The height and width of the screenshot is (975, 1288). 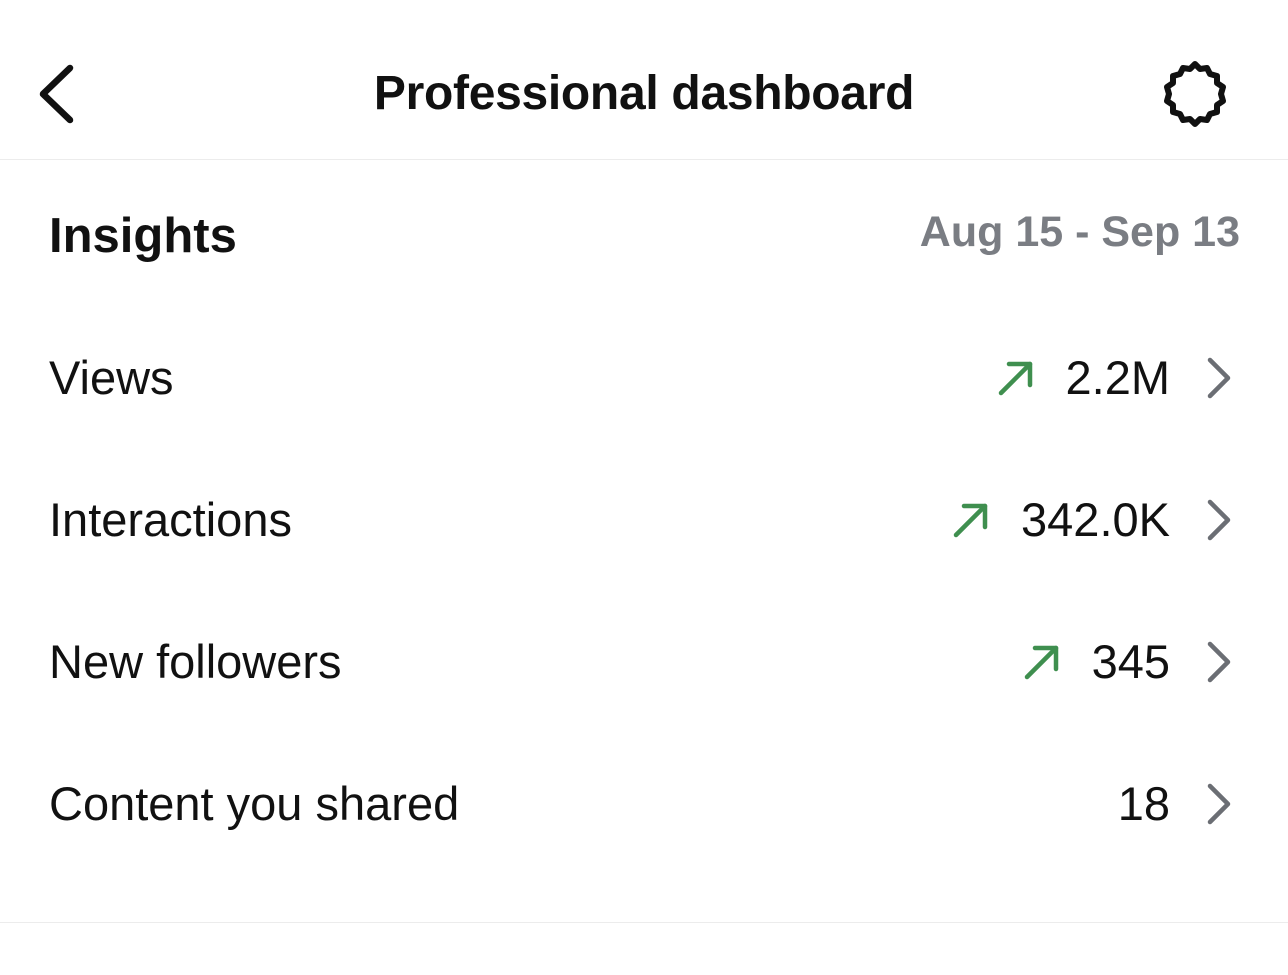 I want to click on date-range: Aug 15 - Sep 13, so click(x=1080, y=232).